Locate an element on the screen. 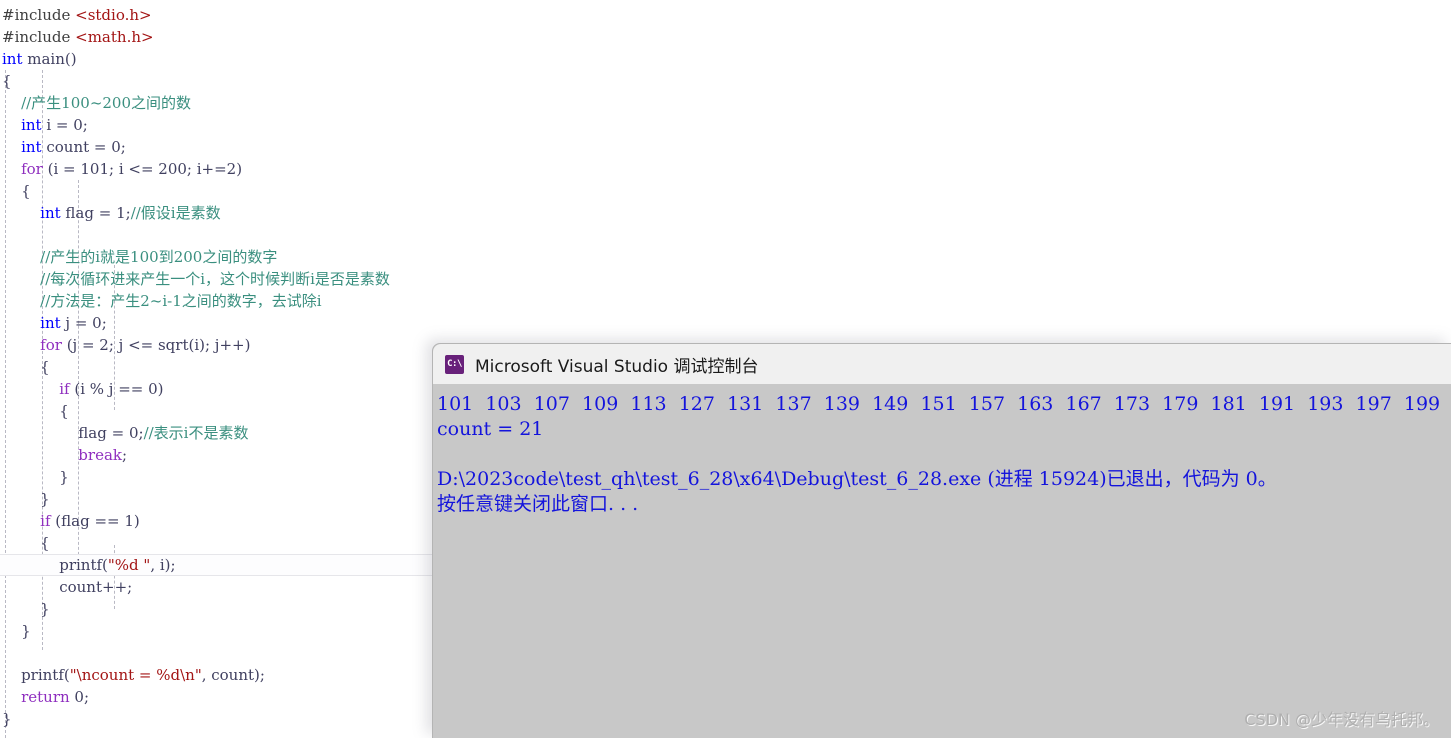 This screenshot has width=1451, height=738. code-line: //每次循环进来产生一个i，这个时候判断i是否是素数 is located at coordinates (725, 279).